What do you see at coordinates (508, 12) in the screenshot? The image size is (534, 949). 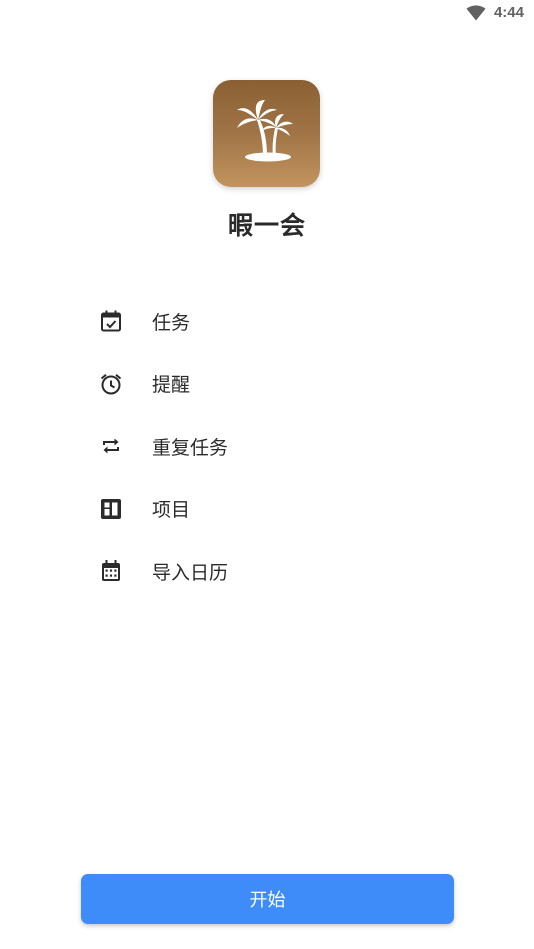 I see `status-time: 4:44` at bounding box center [508, 12].